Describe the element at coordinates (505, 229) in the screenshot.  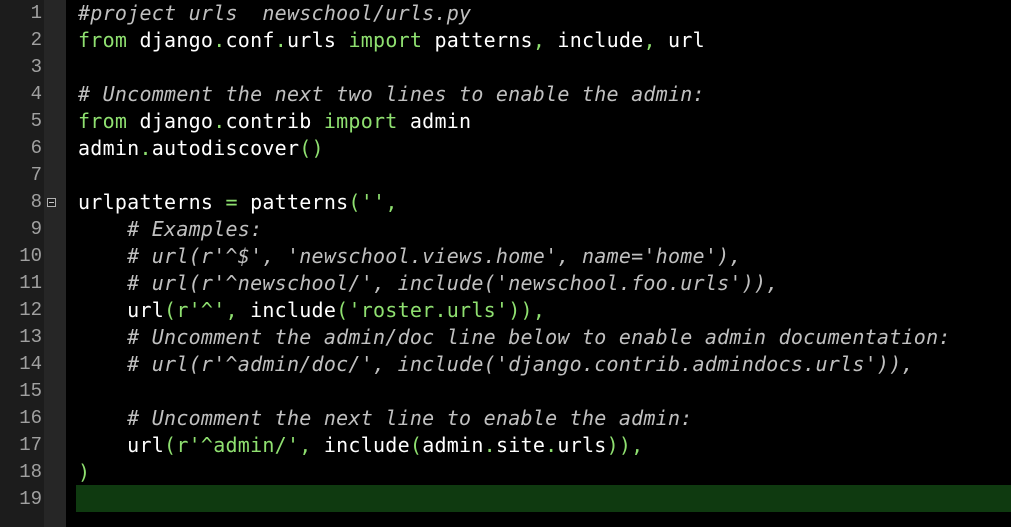
I see `code-line: 9 # Examples:` at that location.